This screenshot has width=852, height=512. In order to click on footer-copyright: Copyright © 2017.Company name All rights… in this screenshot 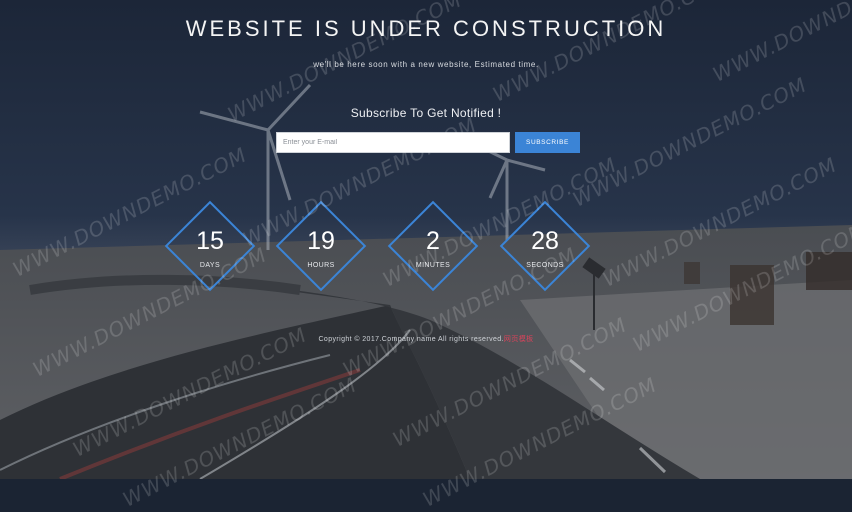, I will do `click(426, 339)`.